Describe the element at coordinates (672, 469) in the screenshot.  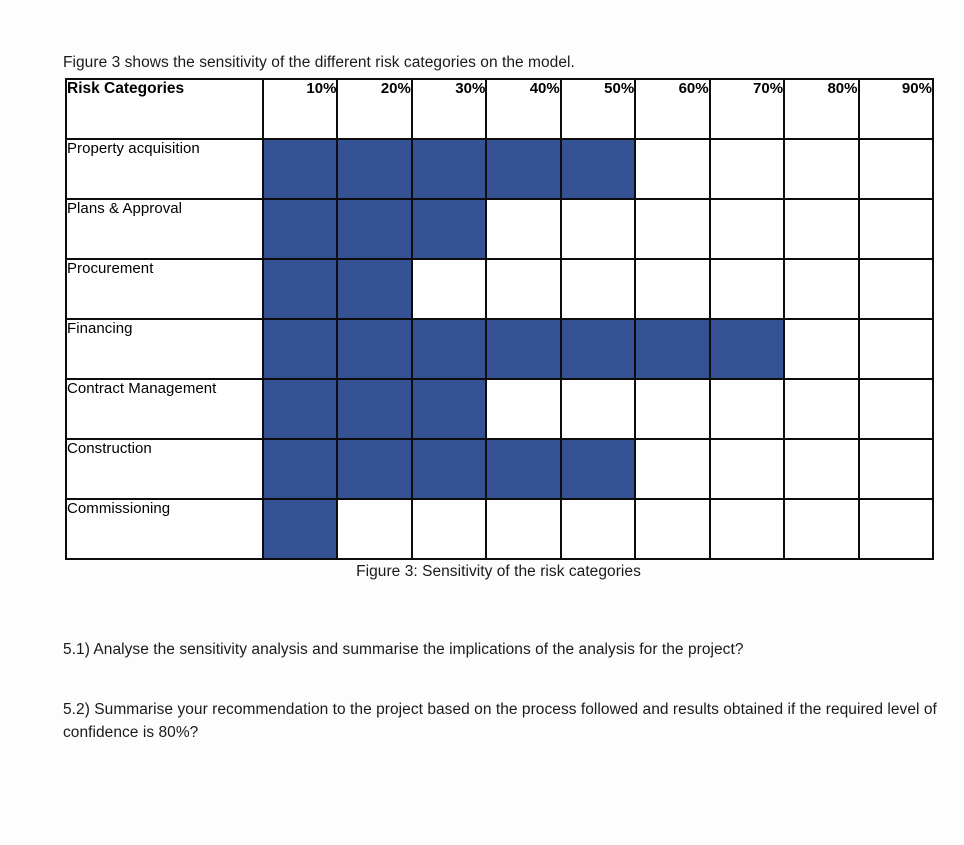
I see `bar-cell-r6-c6` at that location.